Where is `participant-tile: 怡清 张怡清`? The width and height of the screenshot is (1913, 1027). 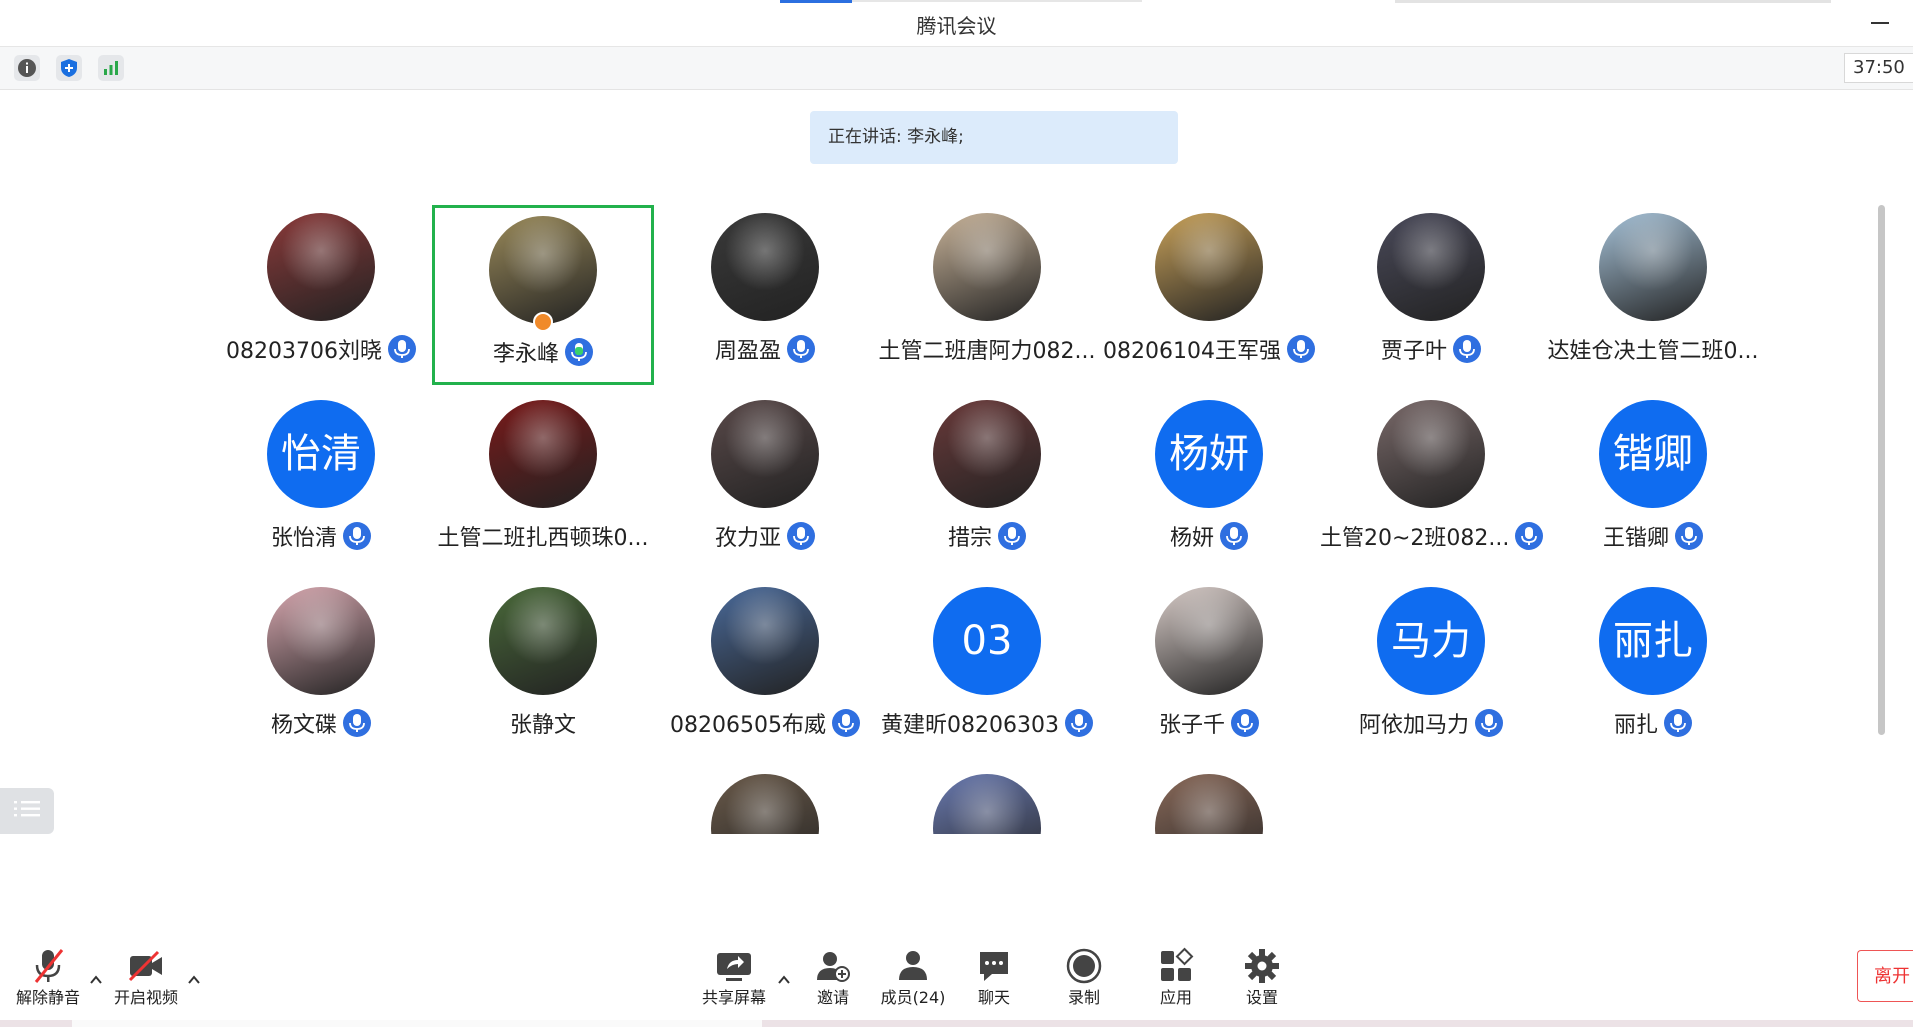 participant-tile: 怡清 张怡清 is located at coordinates (321, 482).